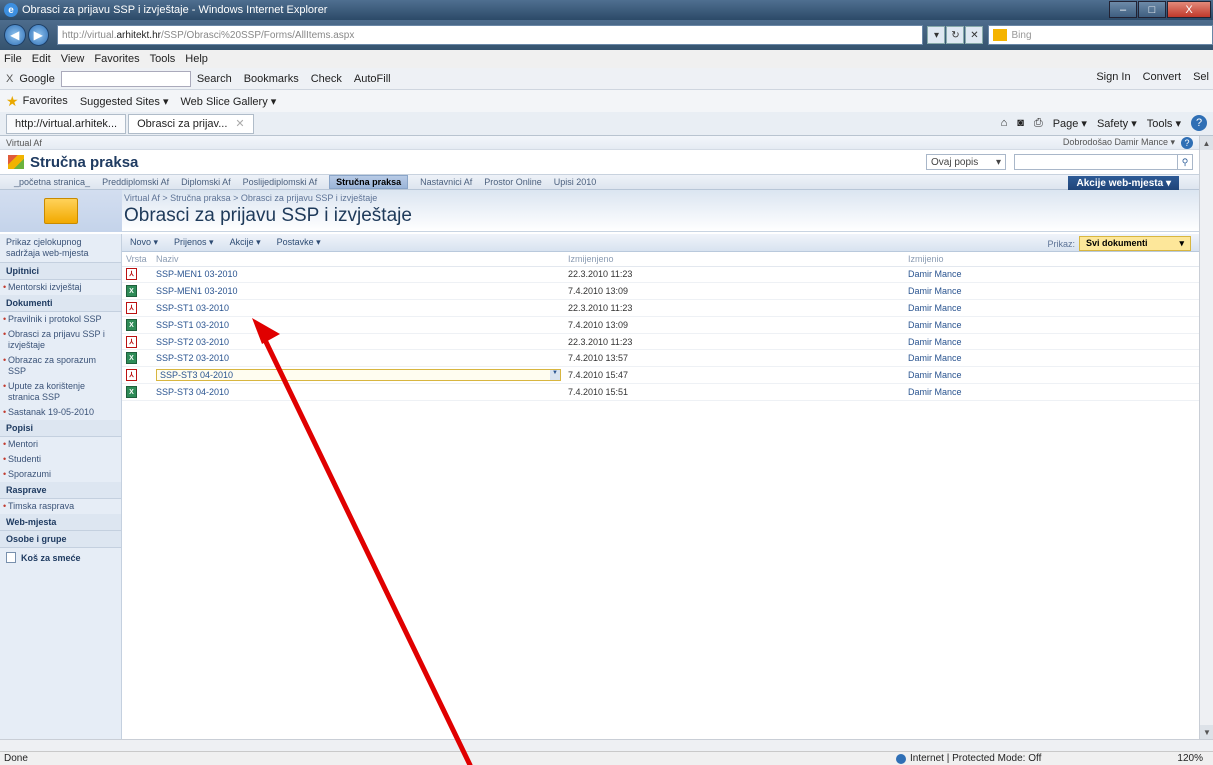  What do you see at coordinates (196, 59) in the screenshot?
I see `menu-help: Help` at bounding box center [196, 59].